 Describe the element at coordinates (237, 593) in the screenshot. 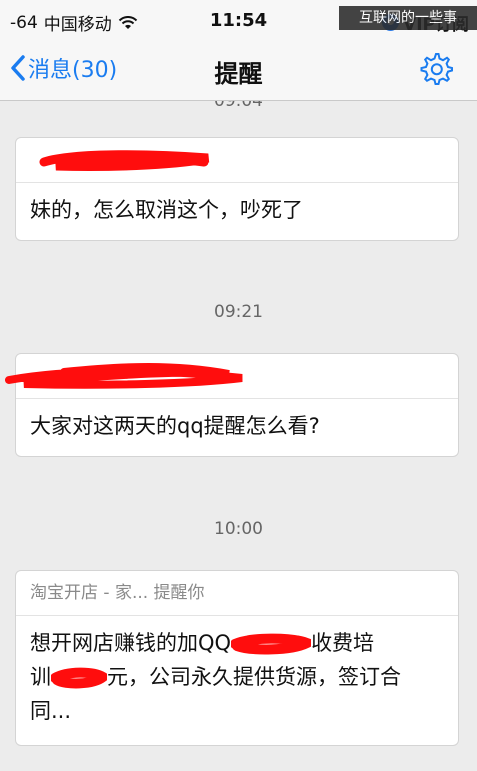

I see `card-header: 淘宝开店 - 家... 提醒你` at that location.